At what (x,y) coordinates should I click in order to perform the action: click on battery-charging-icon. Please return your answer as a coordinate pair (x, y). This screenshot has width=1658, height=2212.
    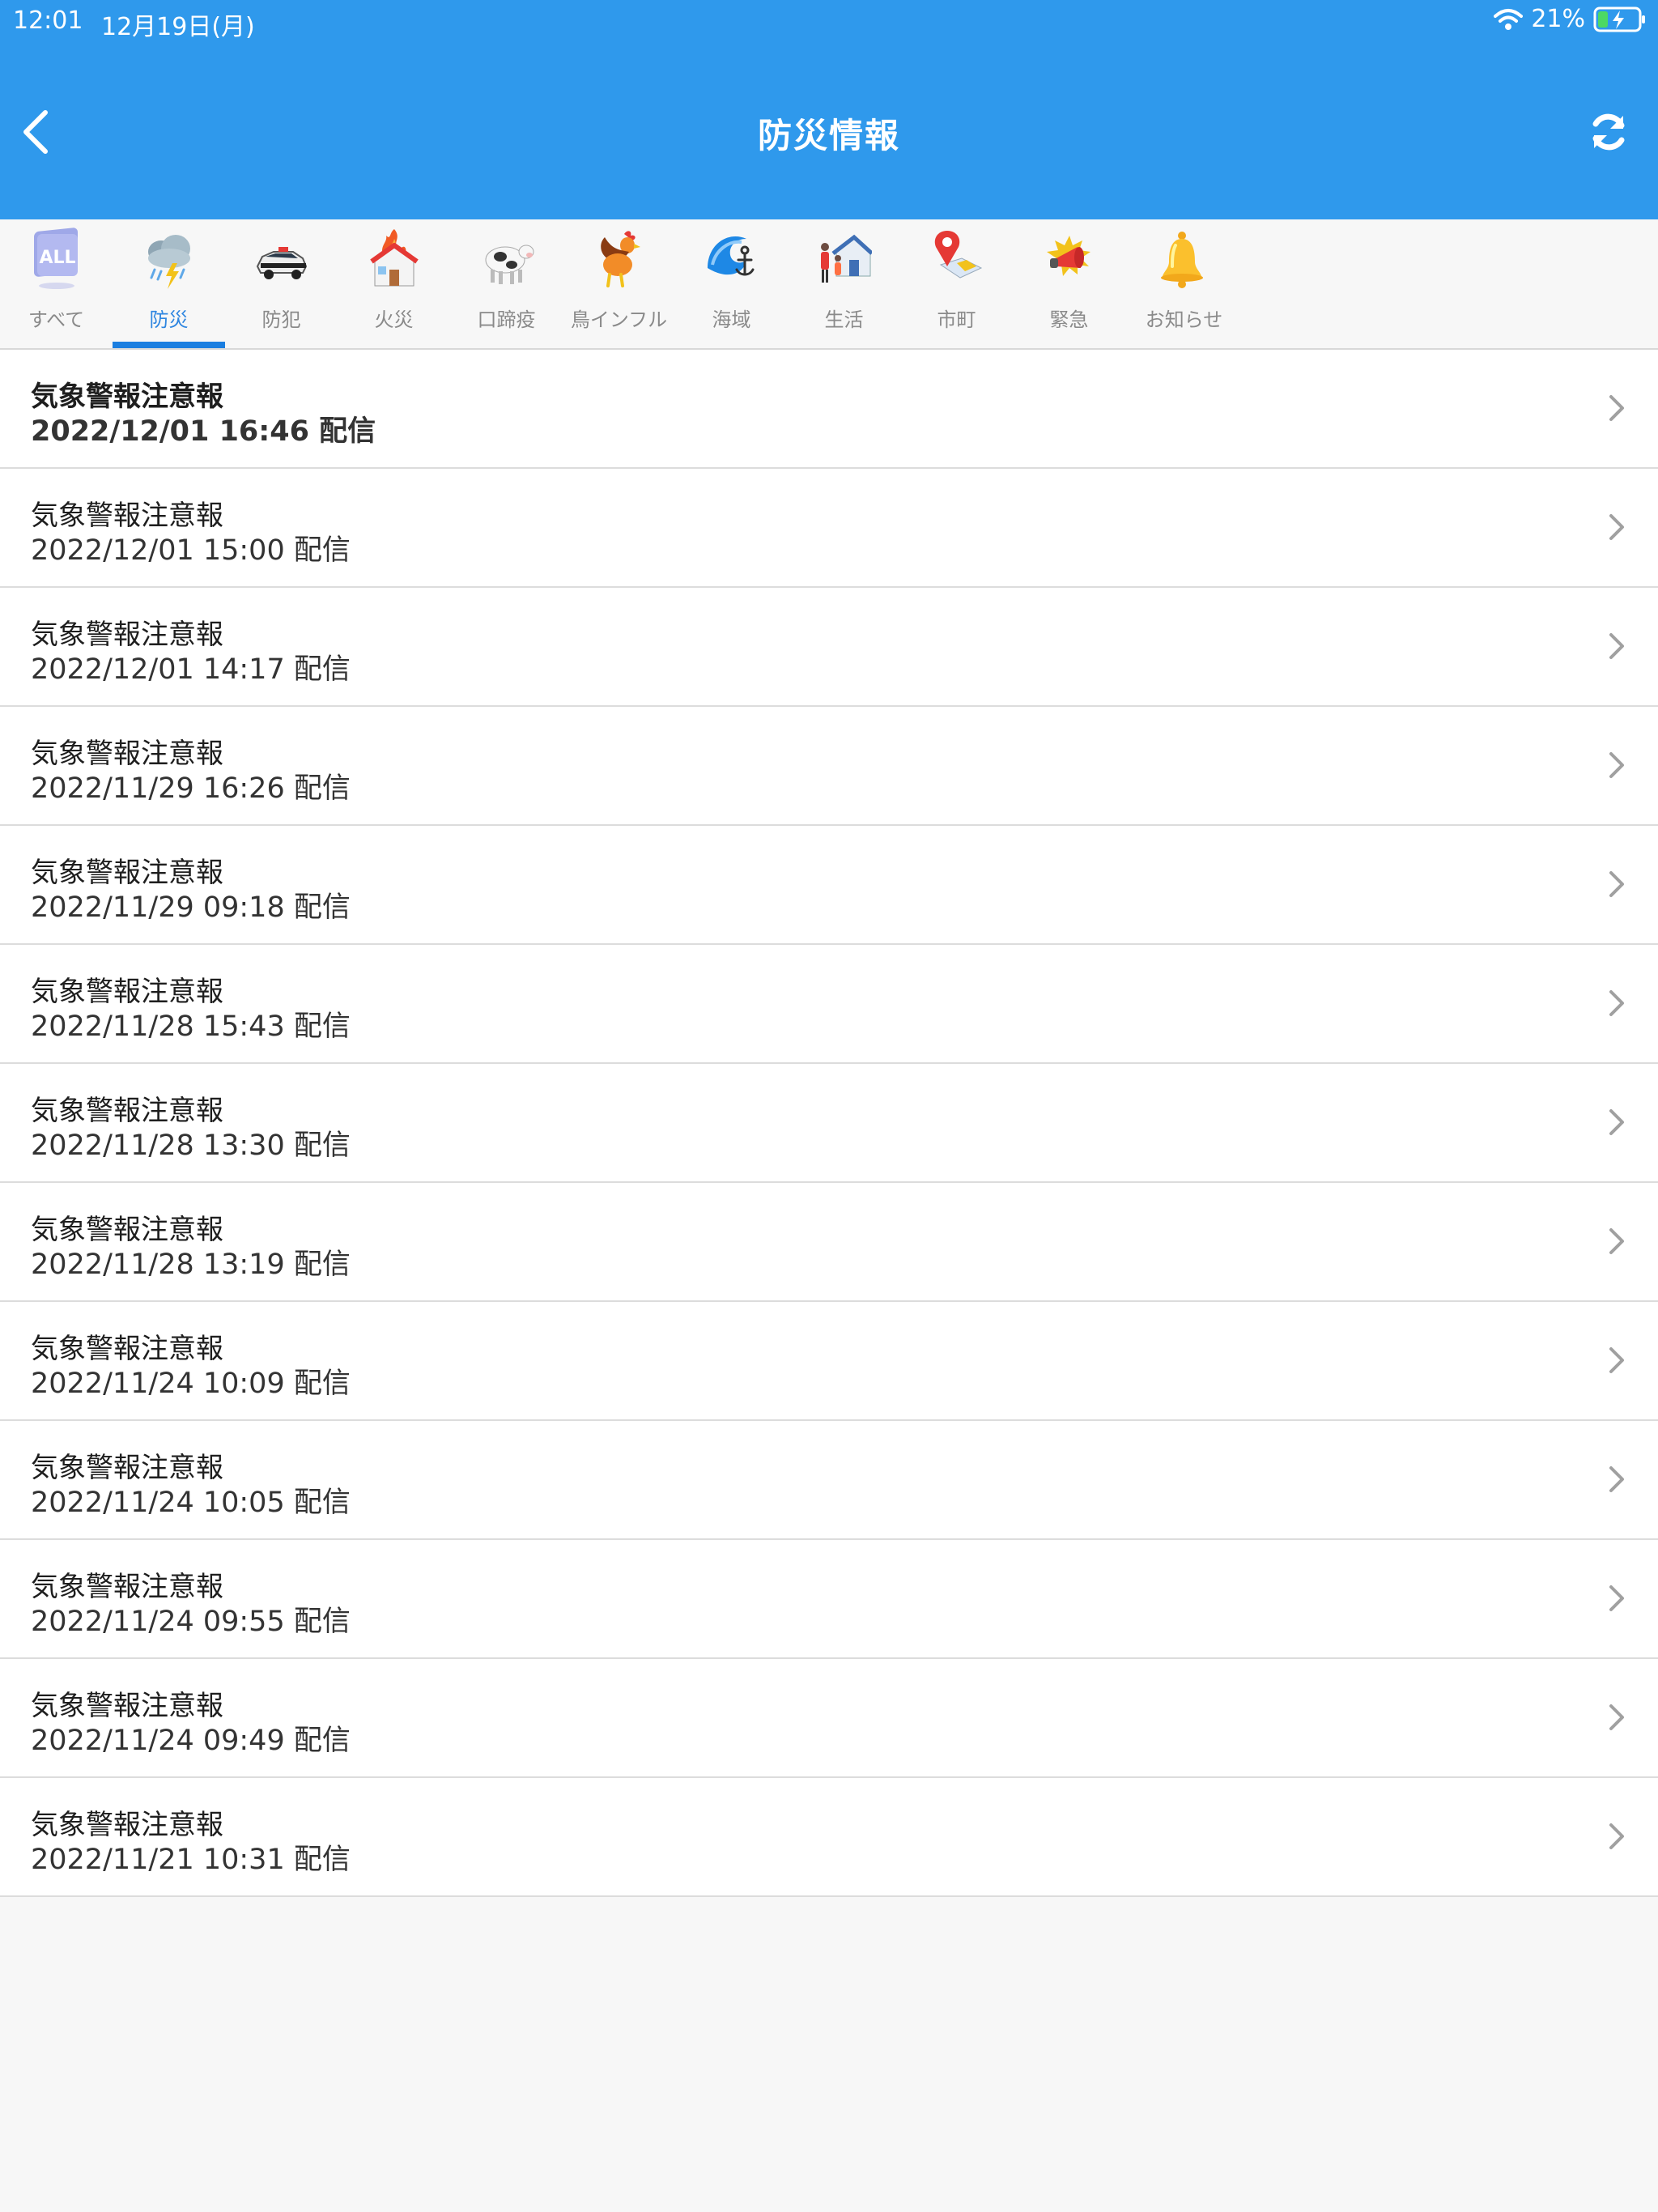
    Looking at the image, I should click on (1620, 19).